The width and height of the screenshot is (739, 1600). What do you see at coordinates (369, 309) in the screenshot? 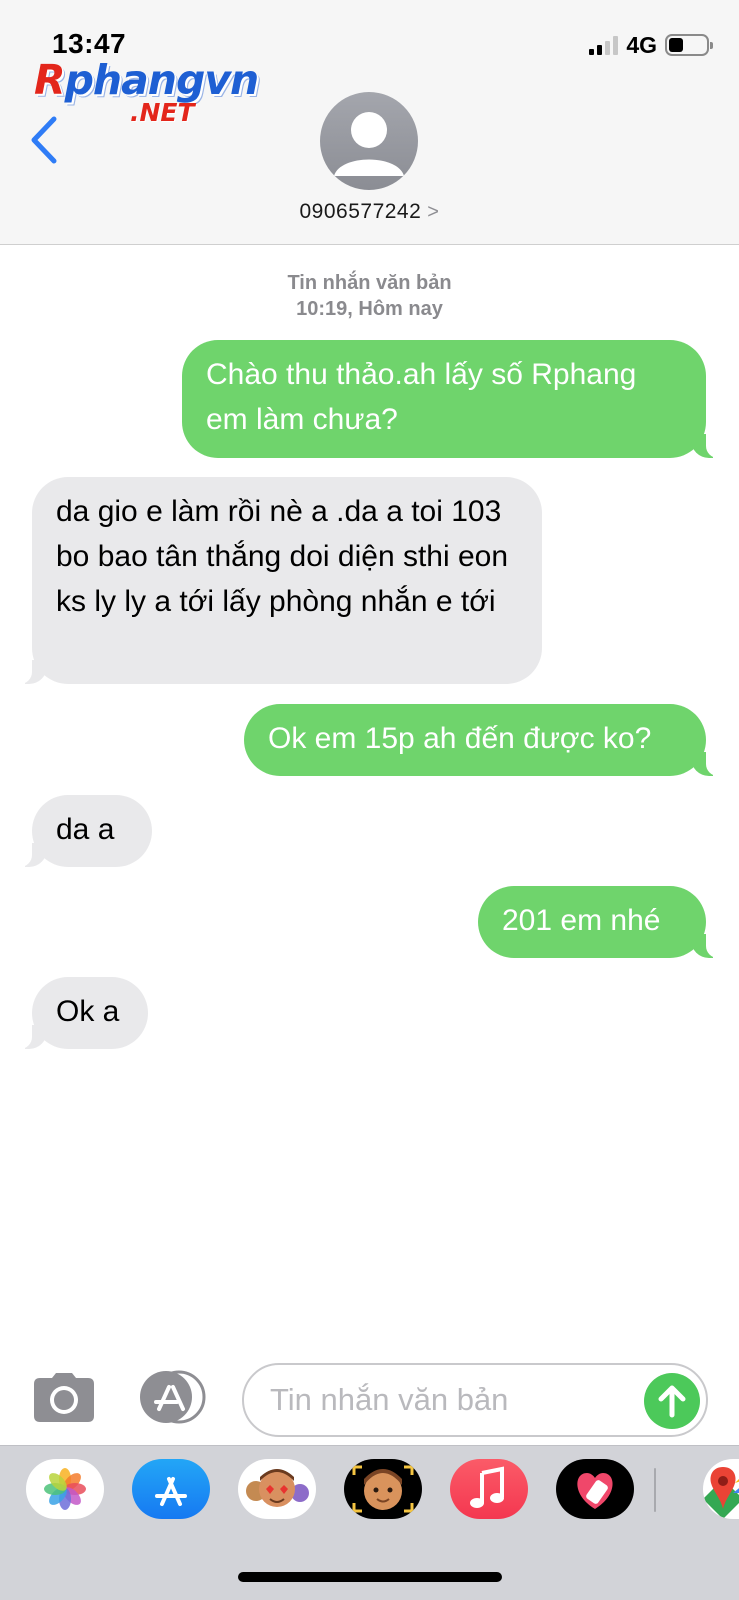
I see `timestamp-time: 10:19, Hôm nay` at bounding box center [369, 309].